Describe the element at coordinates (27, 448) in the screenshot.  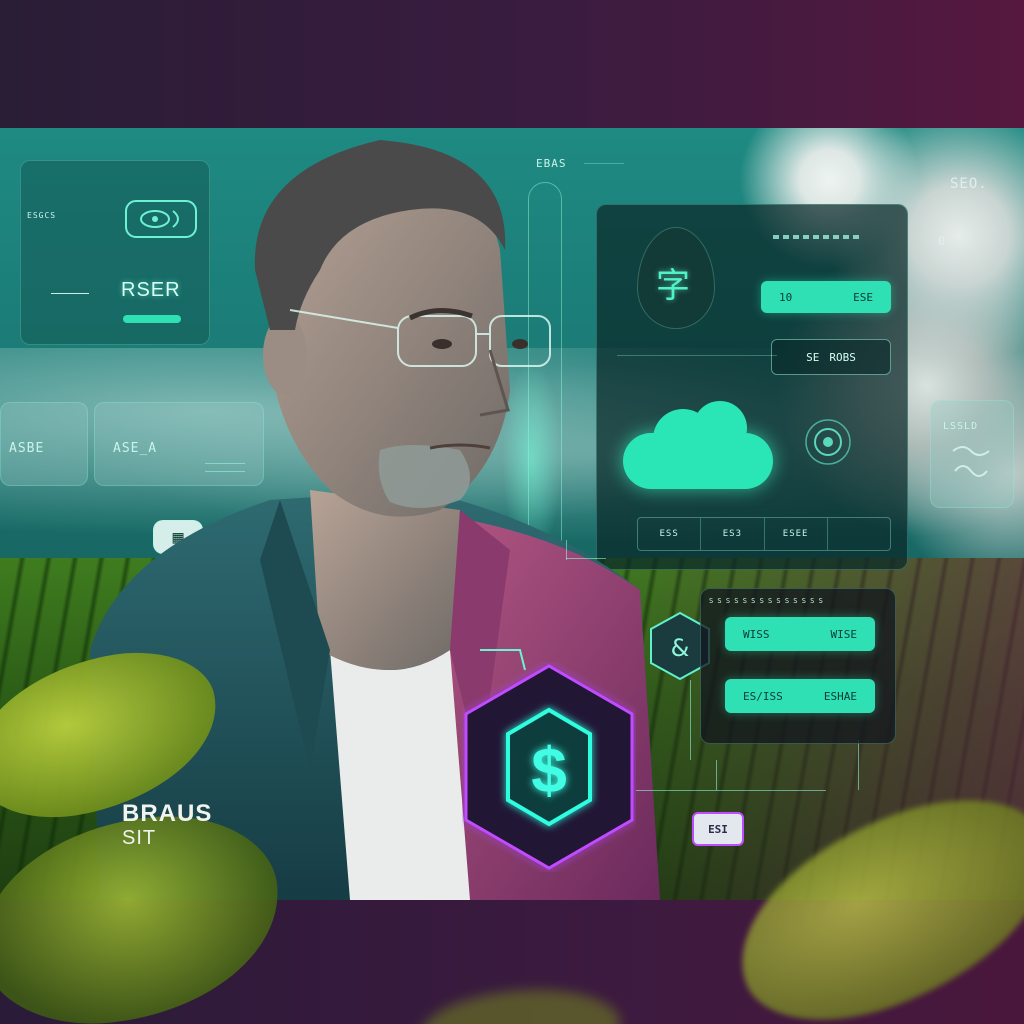
I see `panel-a-text: ASBE` at that location.